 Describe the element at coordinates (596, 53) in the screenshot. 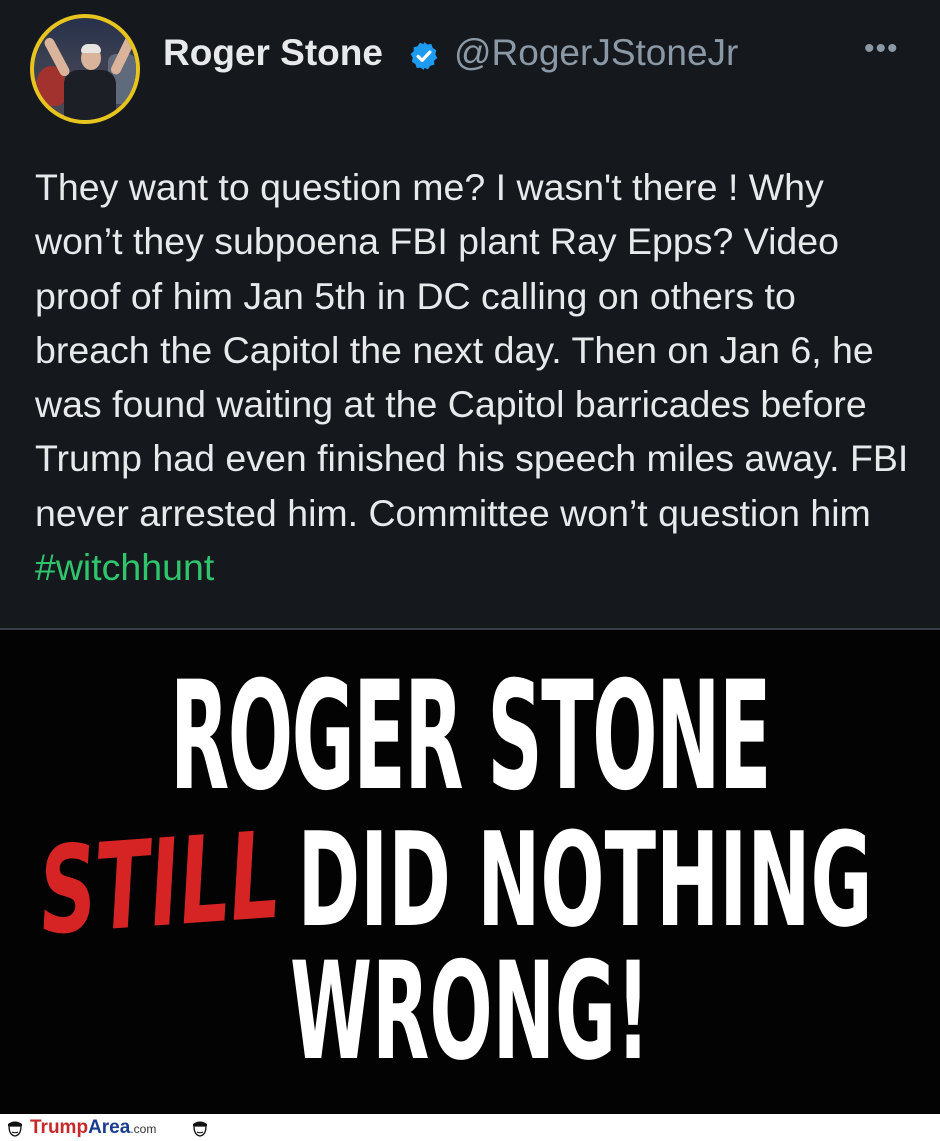

I see `author-handle: @RogerJStoneJr` at that location.